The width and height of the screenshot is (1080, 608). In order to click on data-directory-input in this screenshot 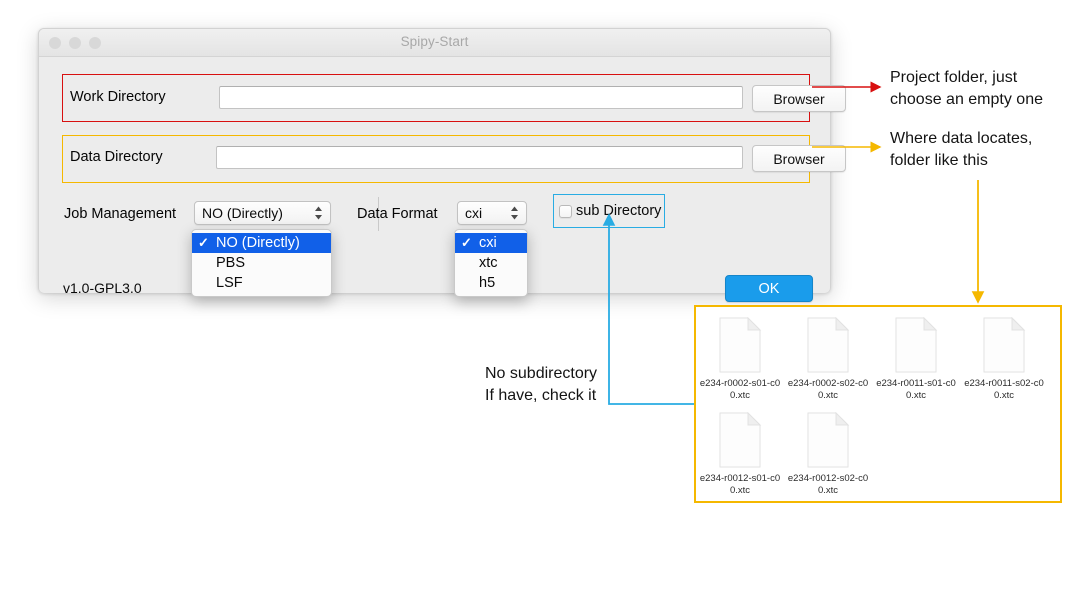, I will do `click(479, 157)`.